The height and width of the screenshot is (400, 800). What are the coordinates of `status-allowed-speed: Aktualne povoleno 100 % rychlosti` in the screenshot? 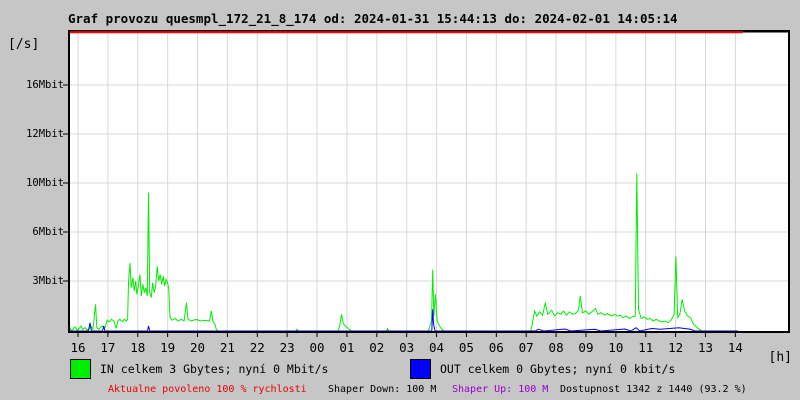 It's located at (207, 389).